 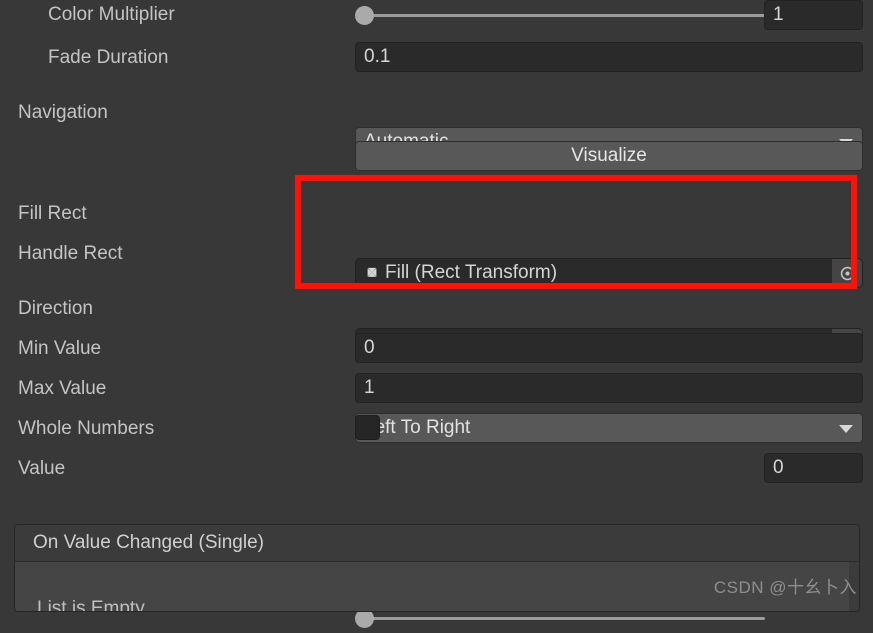 I want to click on min-value-field: 0, so click(x=609, y=348).